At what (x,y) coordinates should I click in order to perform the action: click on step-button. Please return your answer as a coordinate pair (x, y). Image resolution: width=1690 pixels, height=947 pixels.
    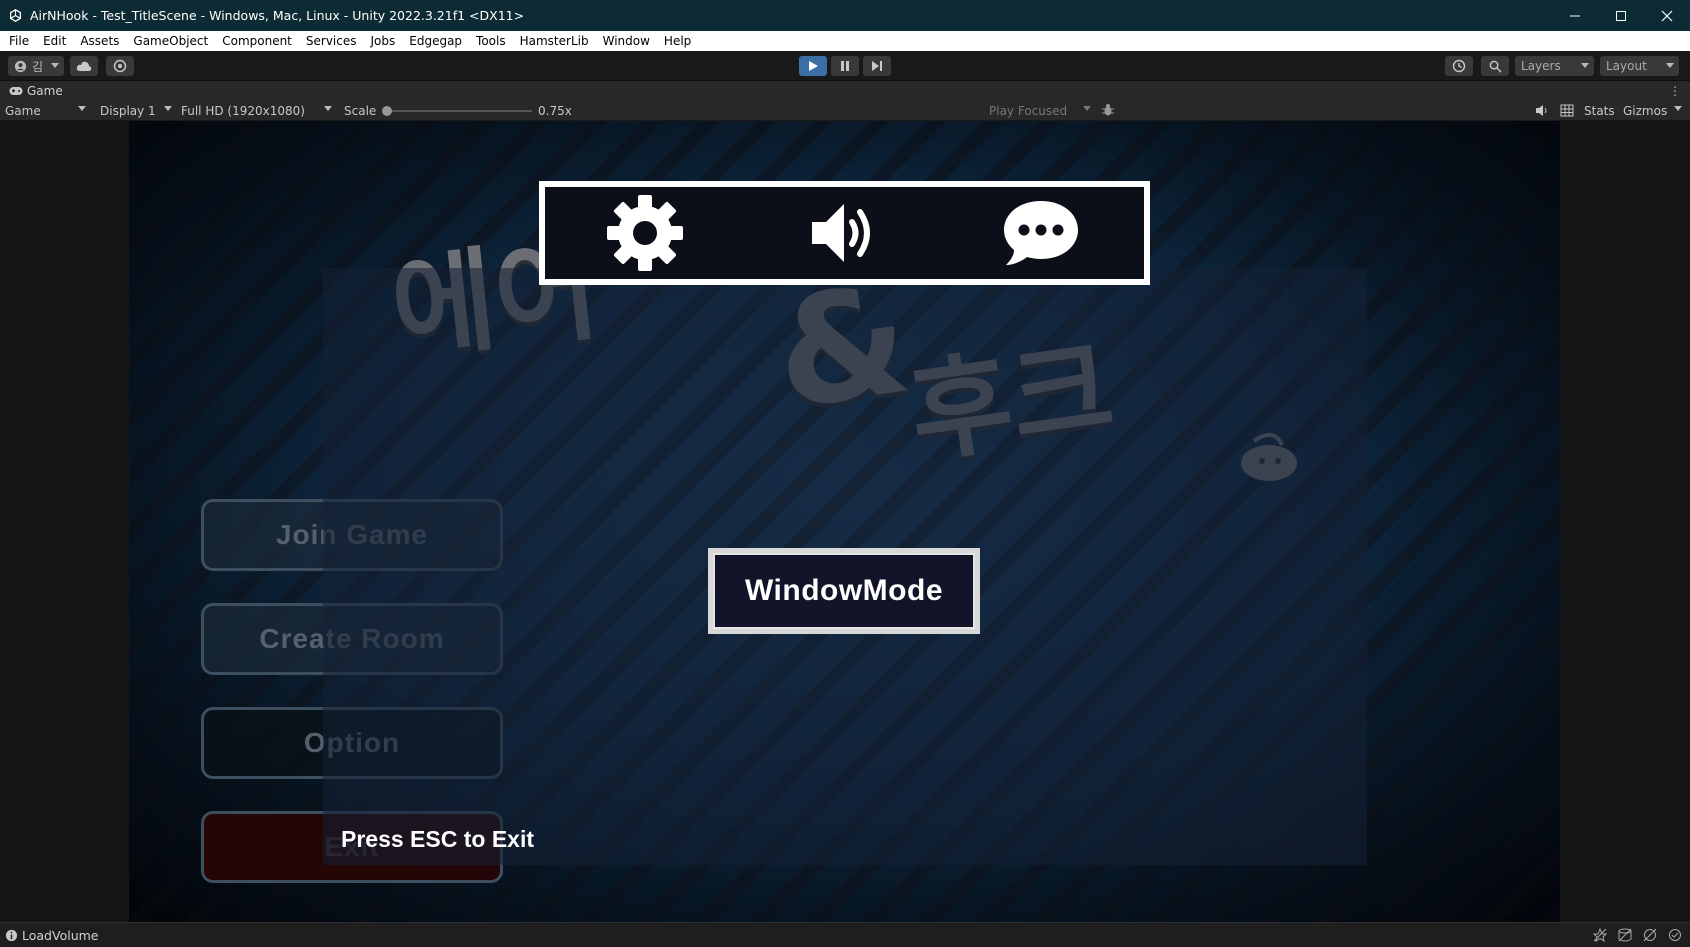
    Looking at the image, I should click on (877, 66).